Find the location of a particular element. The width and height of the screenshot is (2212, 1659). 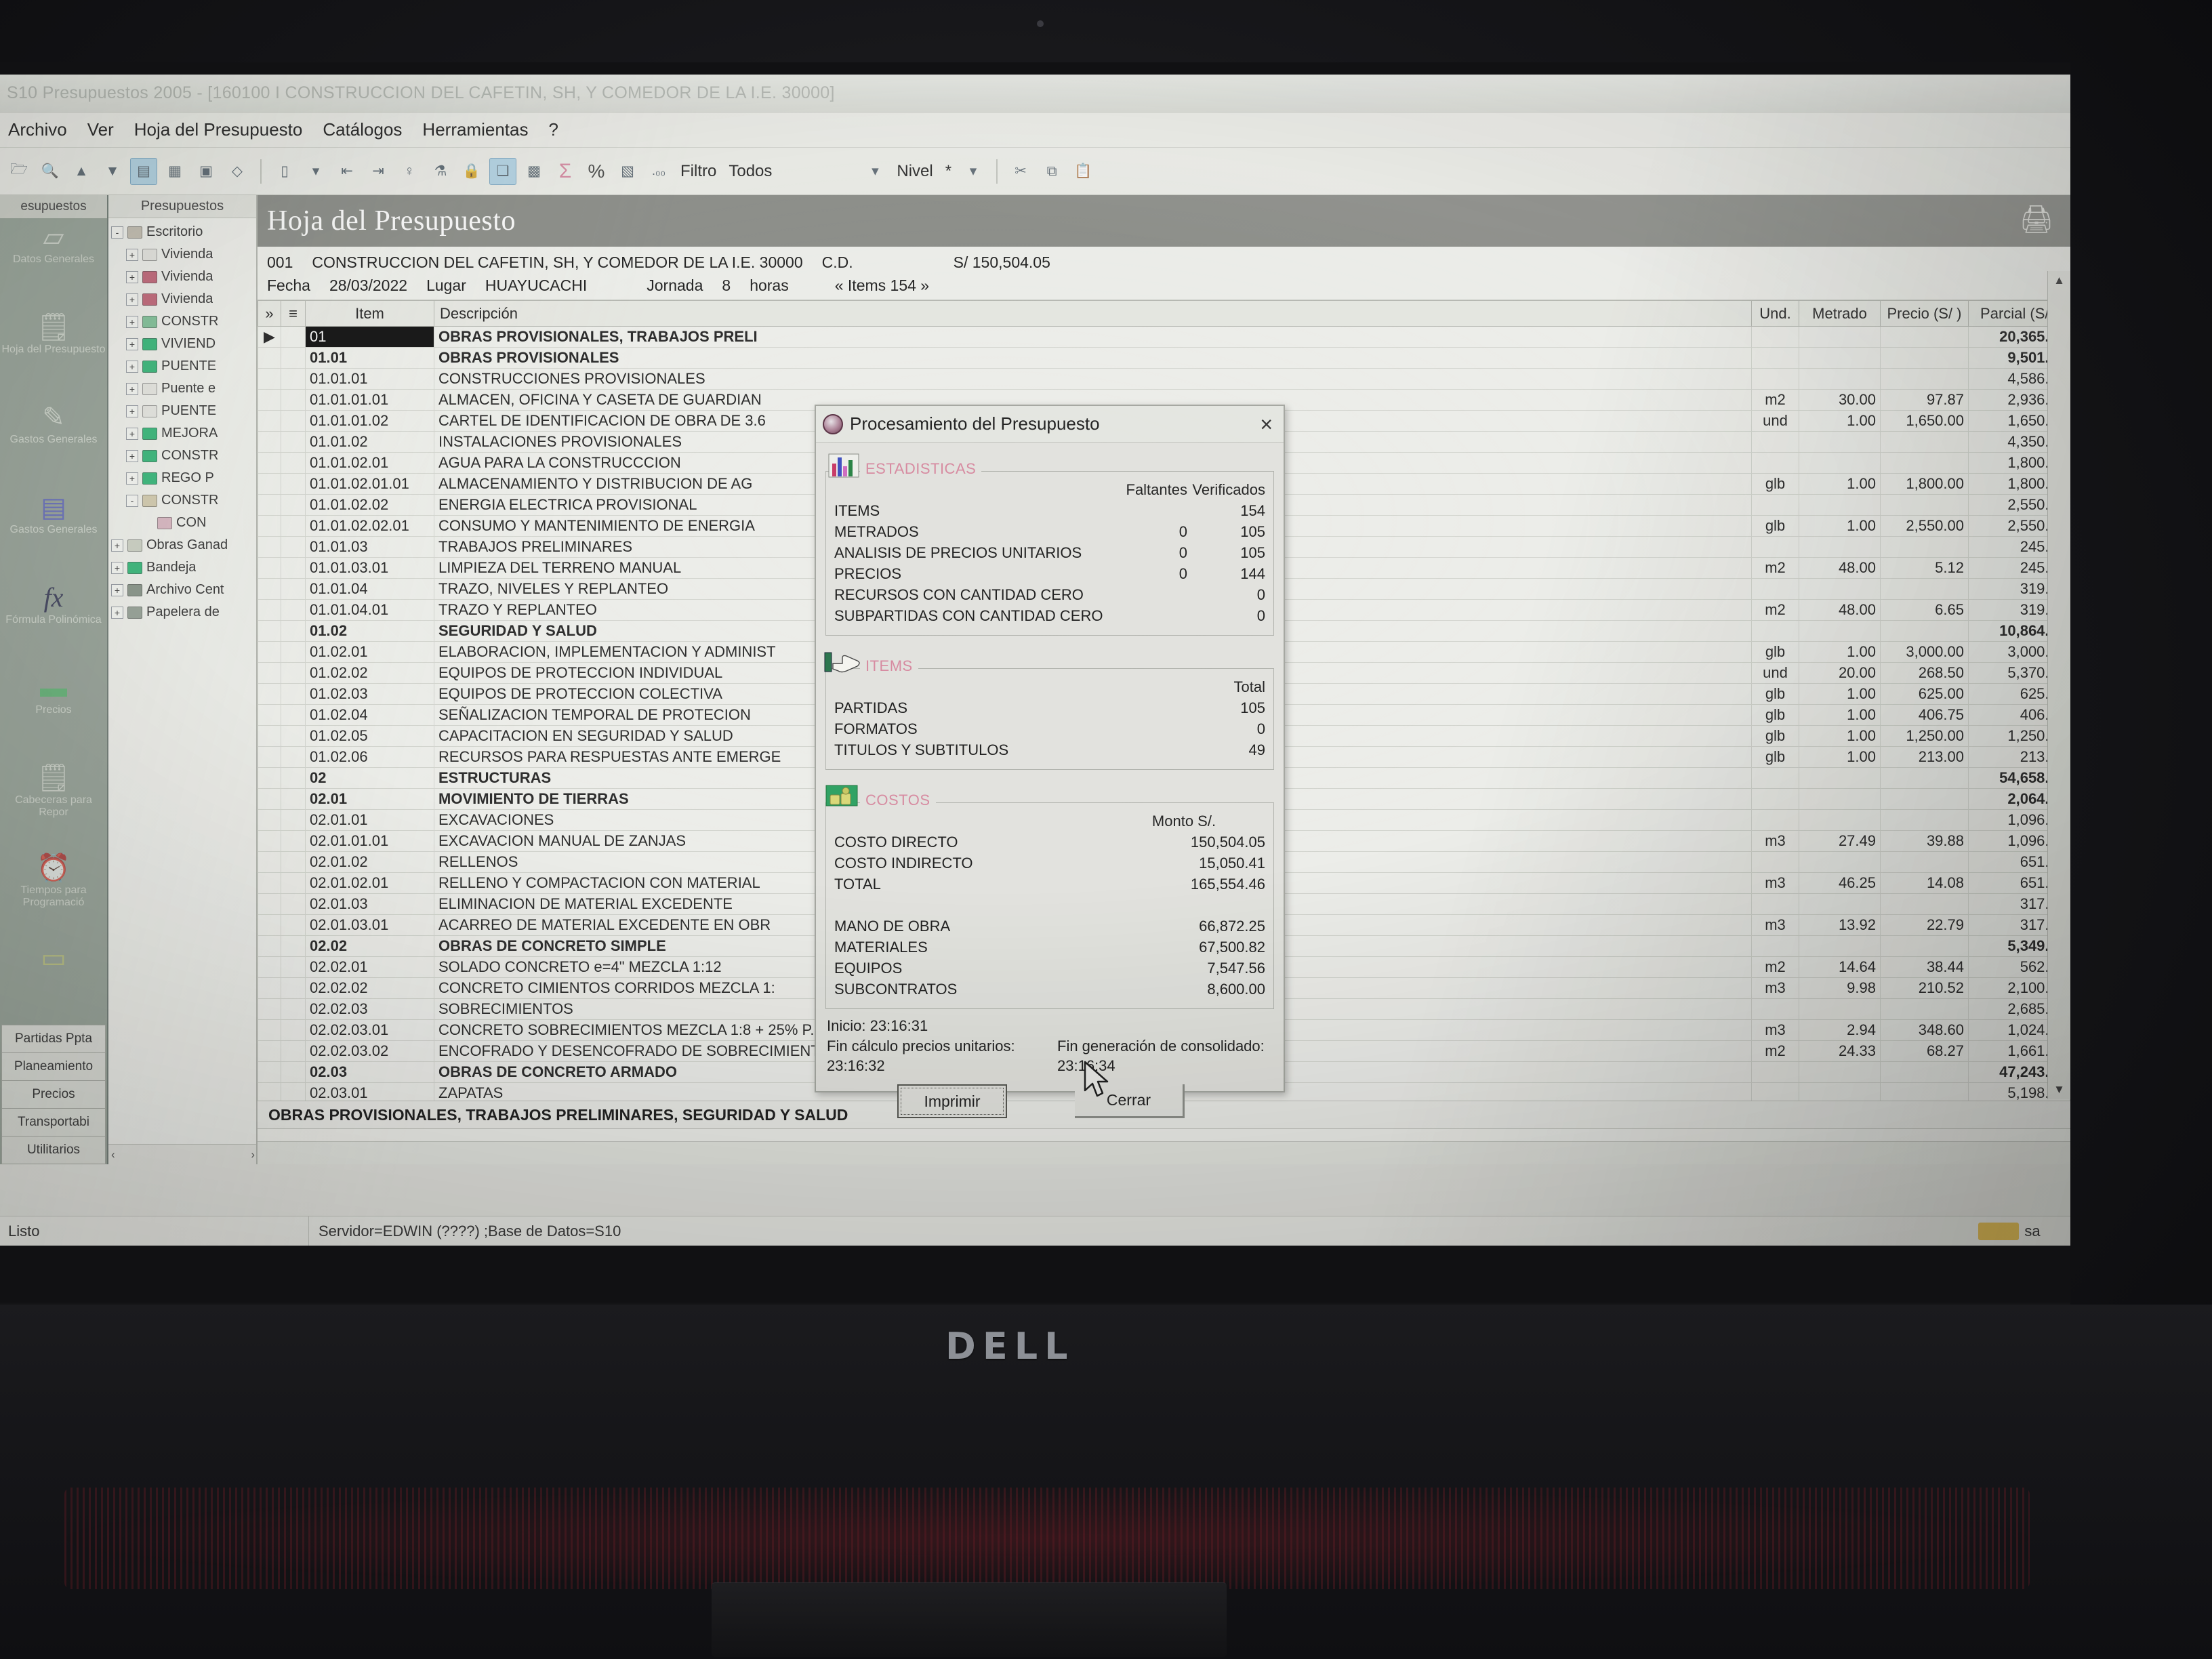

printer-icon: 🖨 is located at coordinates (2037, 219).